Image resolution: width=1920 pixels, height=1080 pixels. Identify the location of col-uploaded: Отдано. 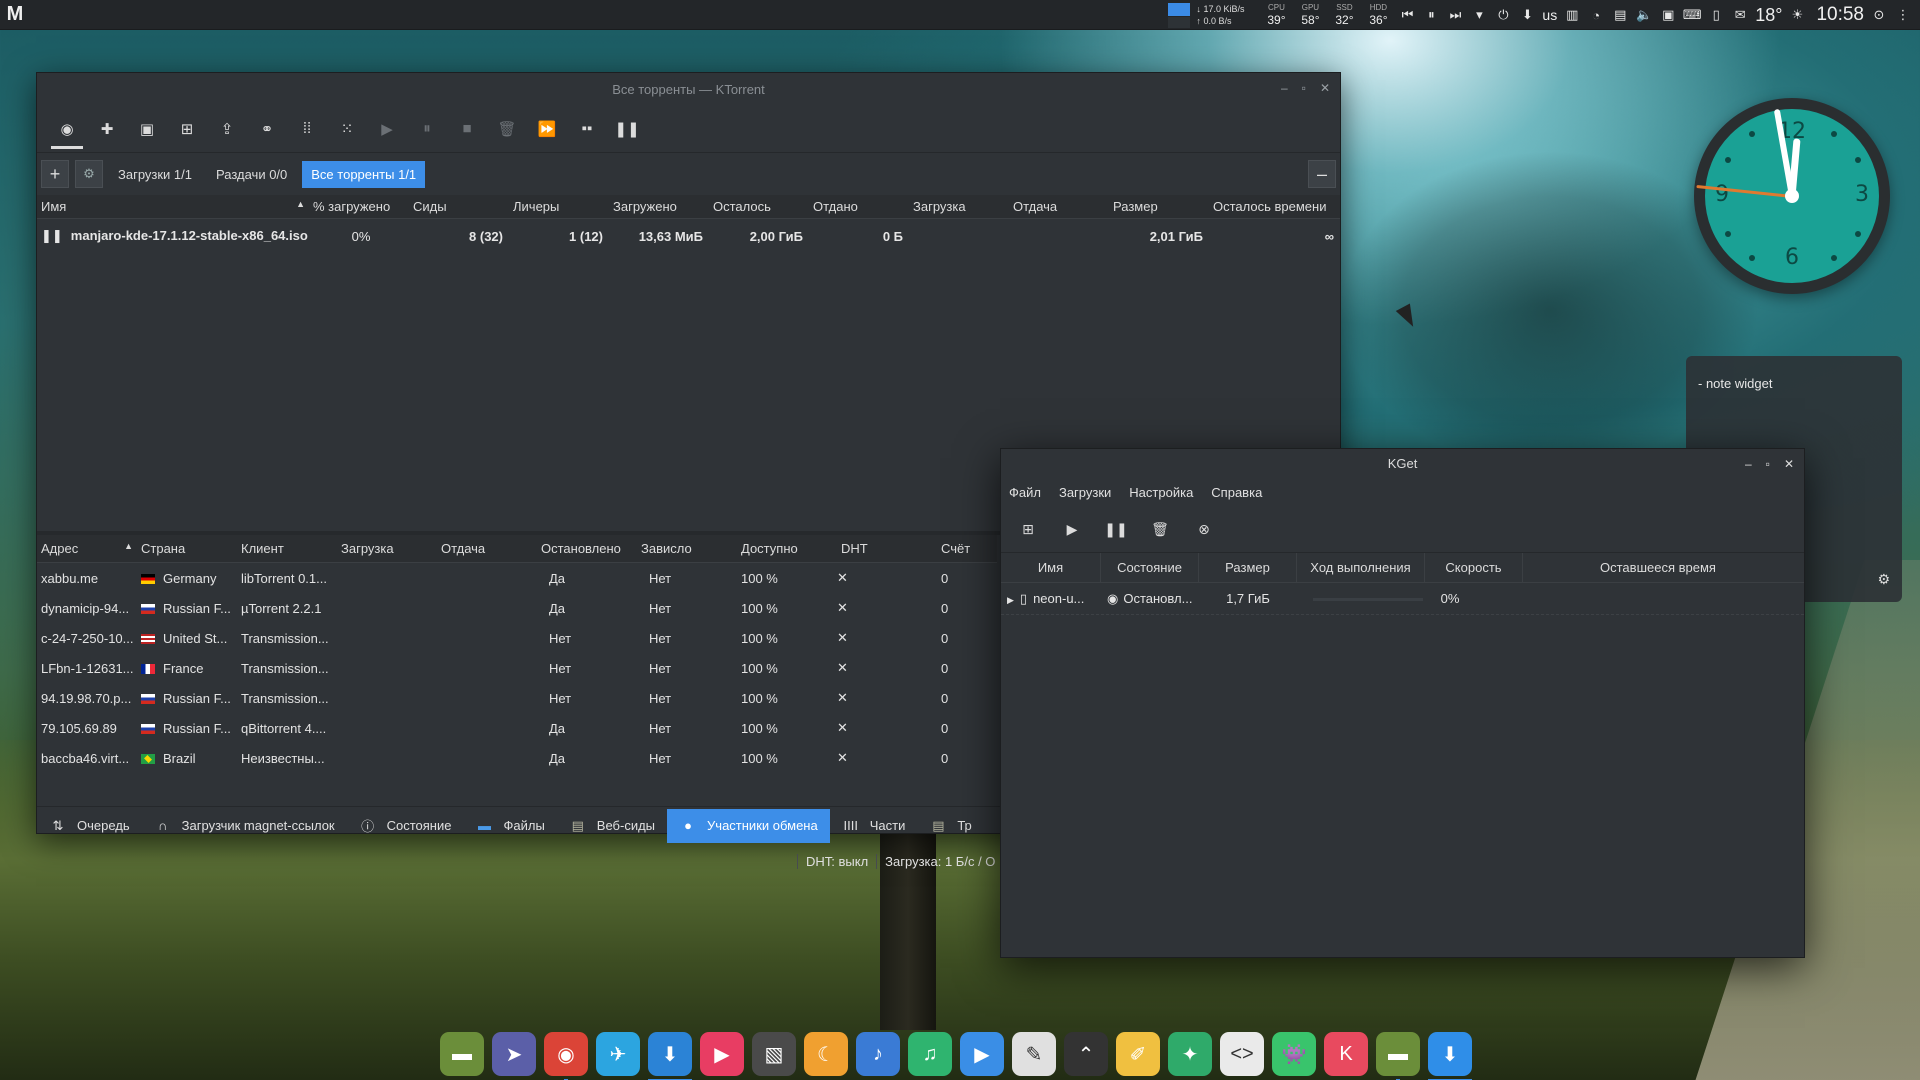
(859, 206).